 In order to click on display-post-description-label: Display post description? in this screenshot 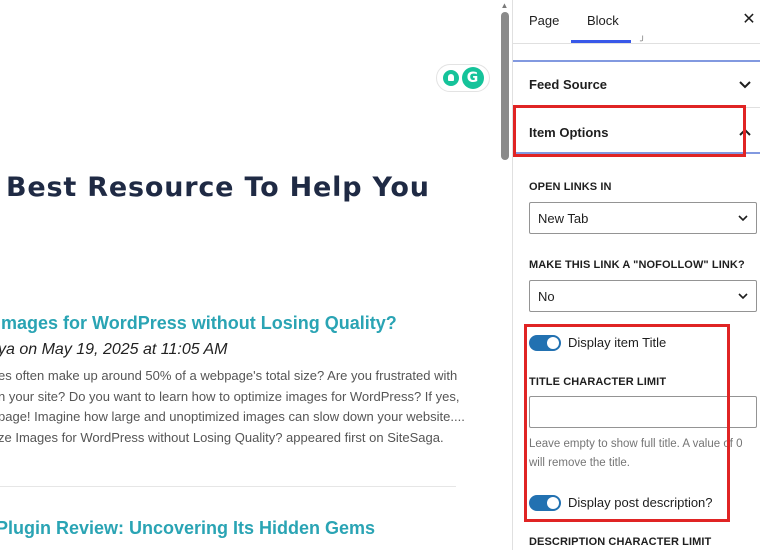, I will do `click(640, 502)`.